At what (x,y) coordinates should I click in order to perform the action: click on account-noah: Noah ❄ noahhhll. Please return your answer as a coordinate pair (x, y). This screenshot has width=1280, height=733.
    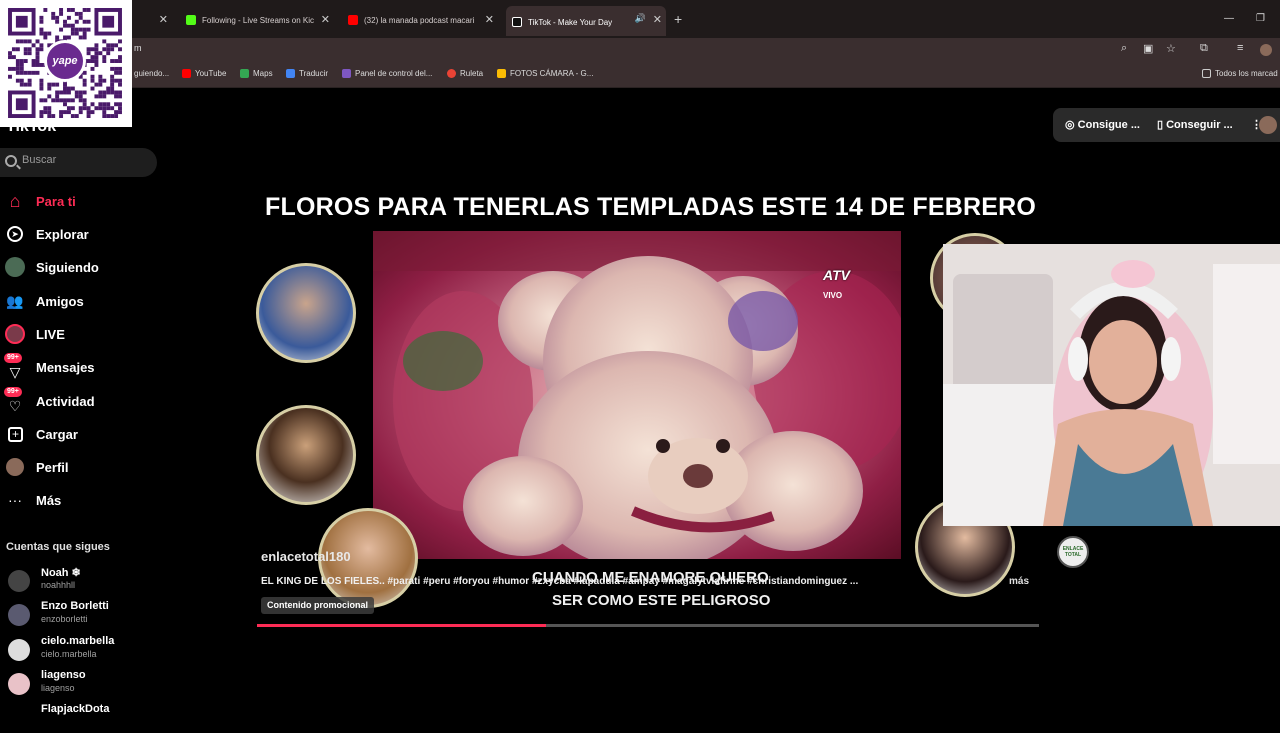
    Looking at the image, I should click on (78, 581).